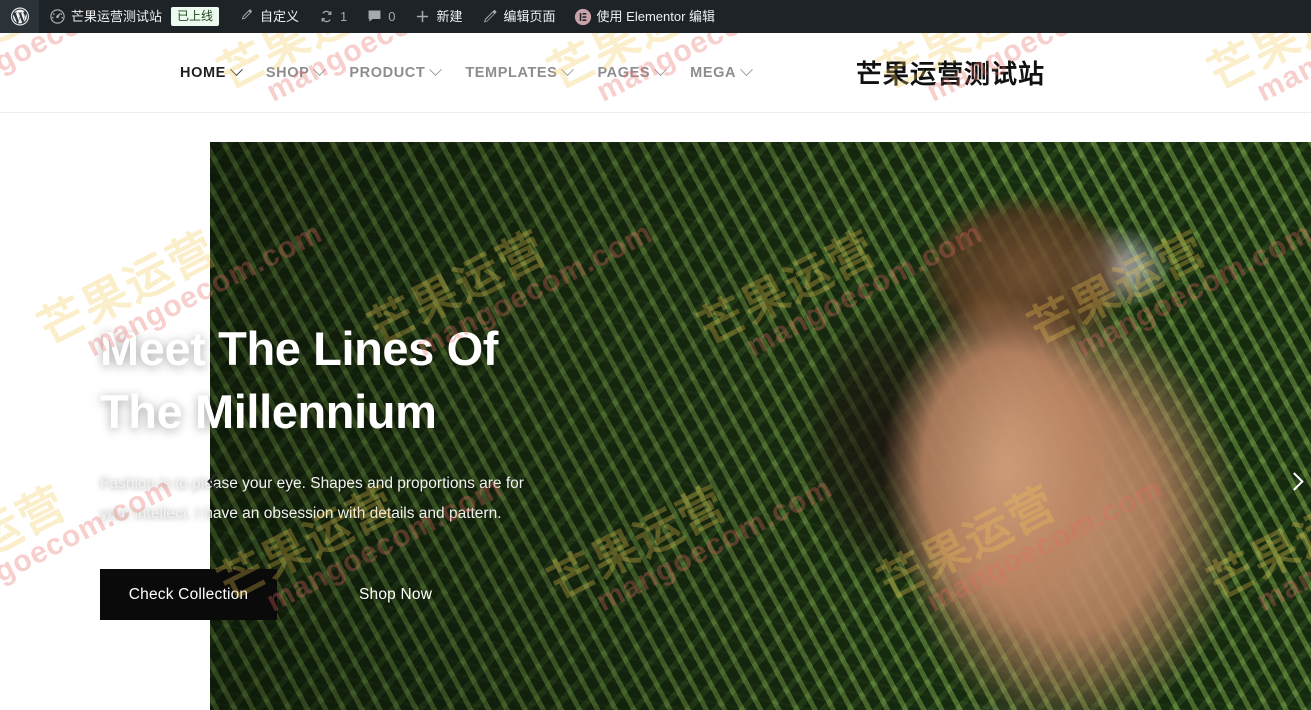 The width and height of the screenshot is (1311, 710). What do you see at coordinates (280, 16) in the screenshot?
I see `admin-bar-customize-label: 自定义` at bounding box center [280, 16].